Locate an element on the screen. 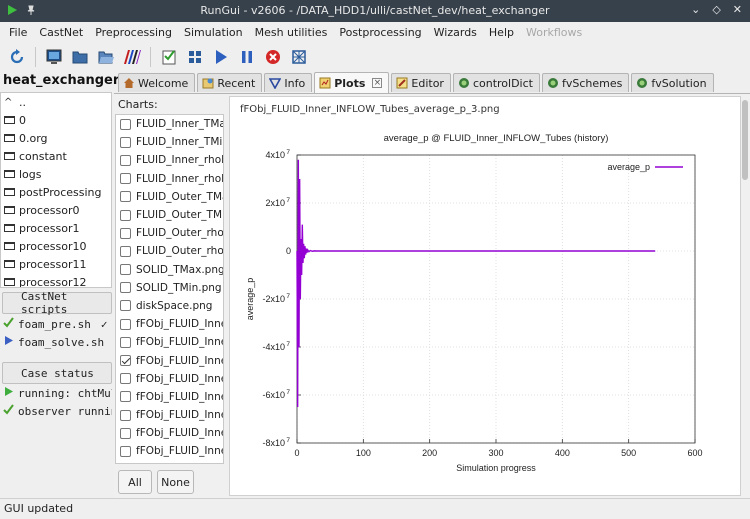 The width and height of the screenshot is (750, 519). plot-scrollbar is located at coordinates (745, 296).